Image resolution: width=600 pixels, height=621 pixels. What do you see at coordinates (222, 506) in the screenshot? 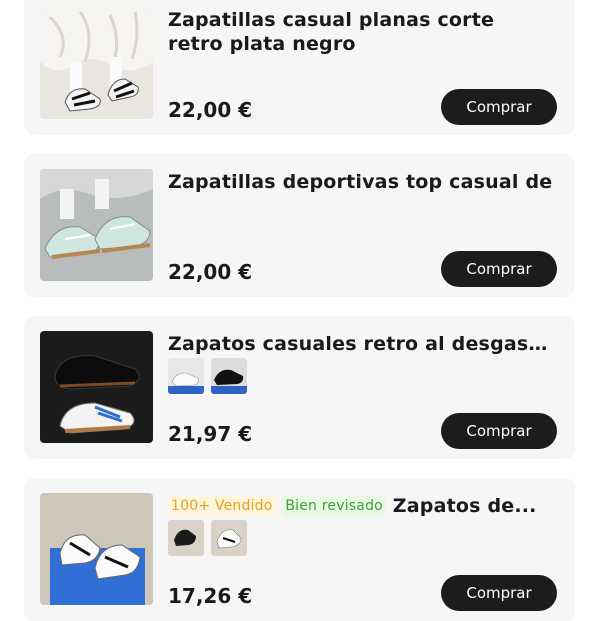
I see `sold-badge: 100+ Vendido` at bounding box center [222, 506].